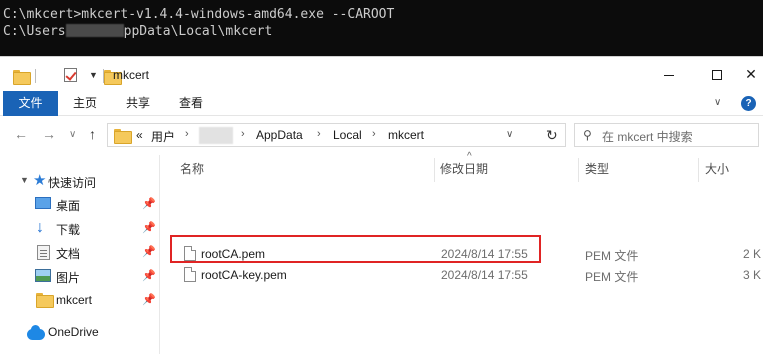  I want to click on chevron-down-icon: ∨, so click(717, 102).